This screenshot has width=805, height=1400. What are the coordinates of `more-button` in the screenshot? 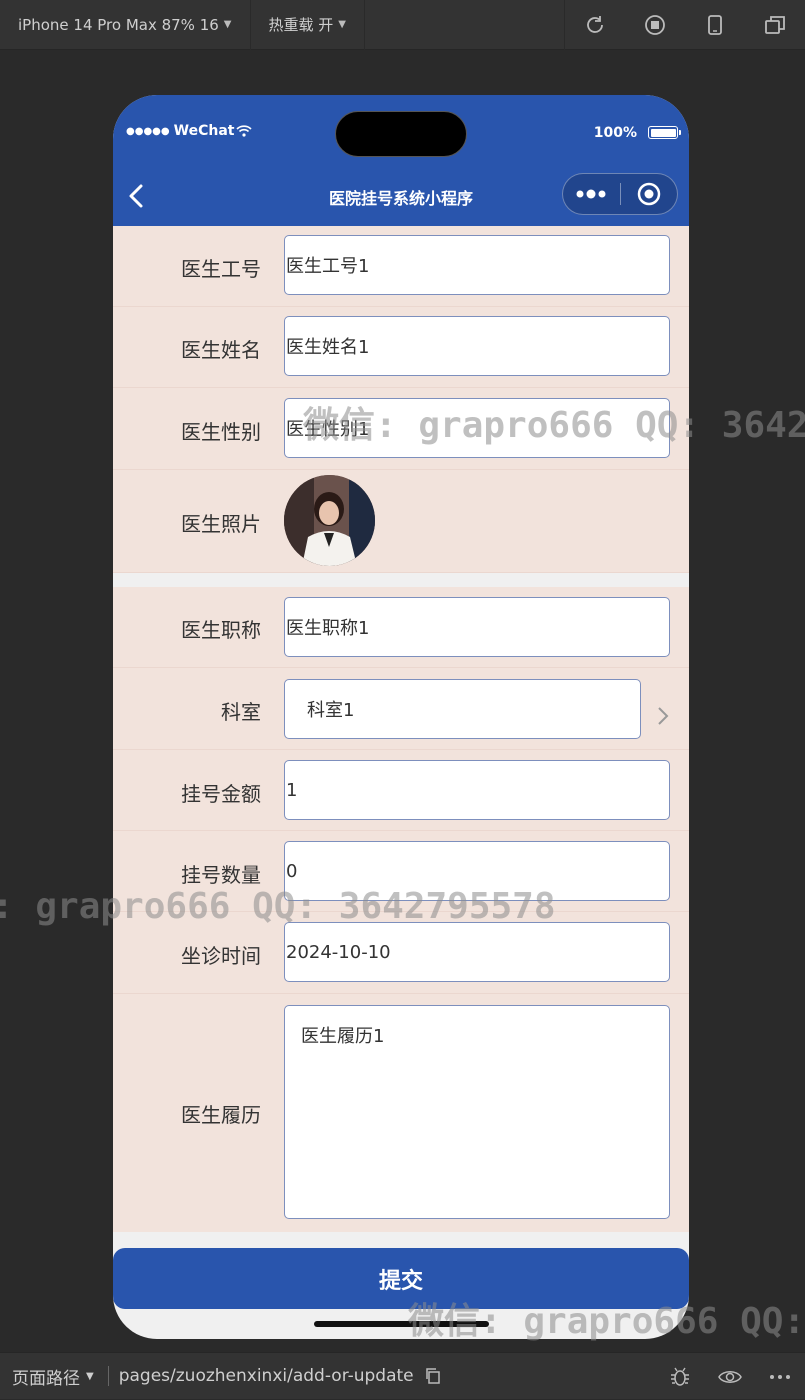 It's located at (591, 194).